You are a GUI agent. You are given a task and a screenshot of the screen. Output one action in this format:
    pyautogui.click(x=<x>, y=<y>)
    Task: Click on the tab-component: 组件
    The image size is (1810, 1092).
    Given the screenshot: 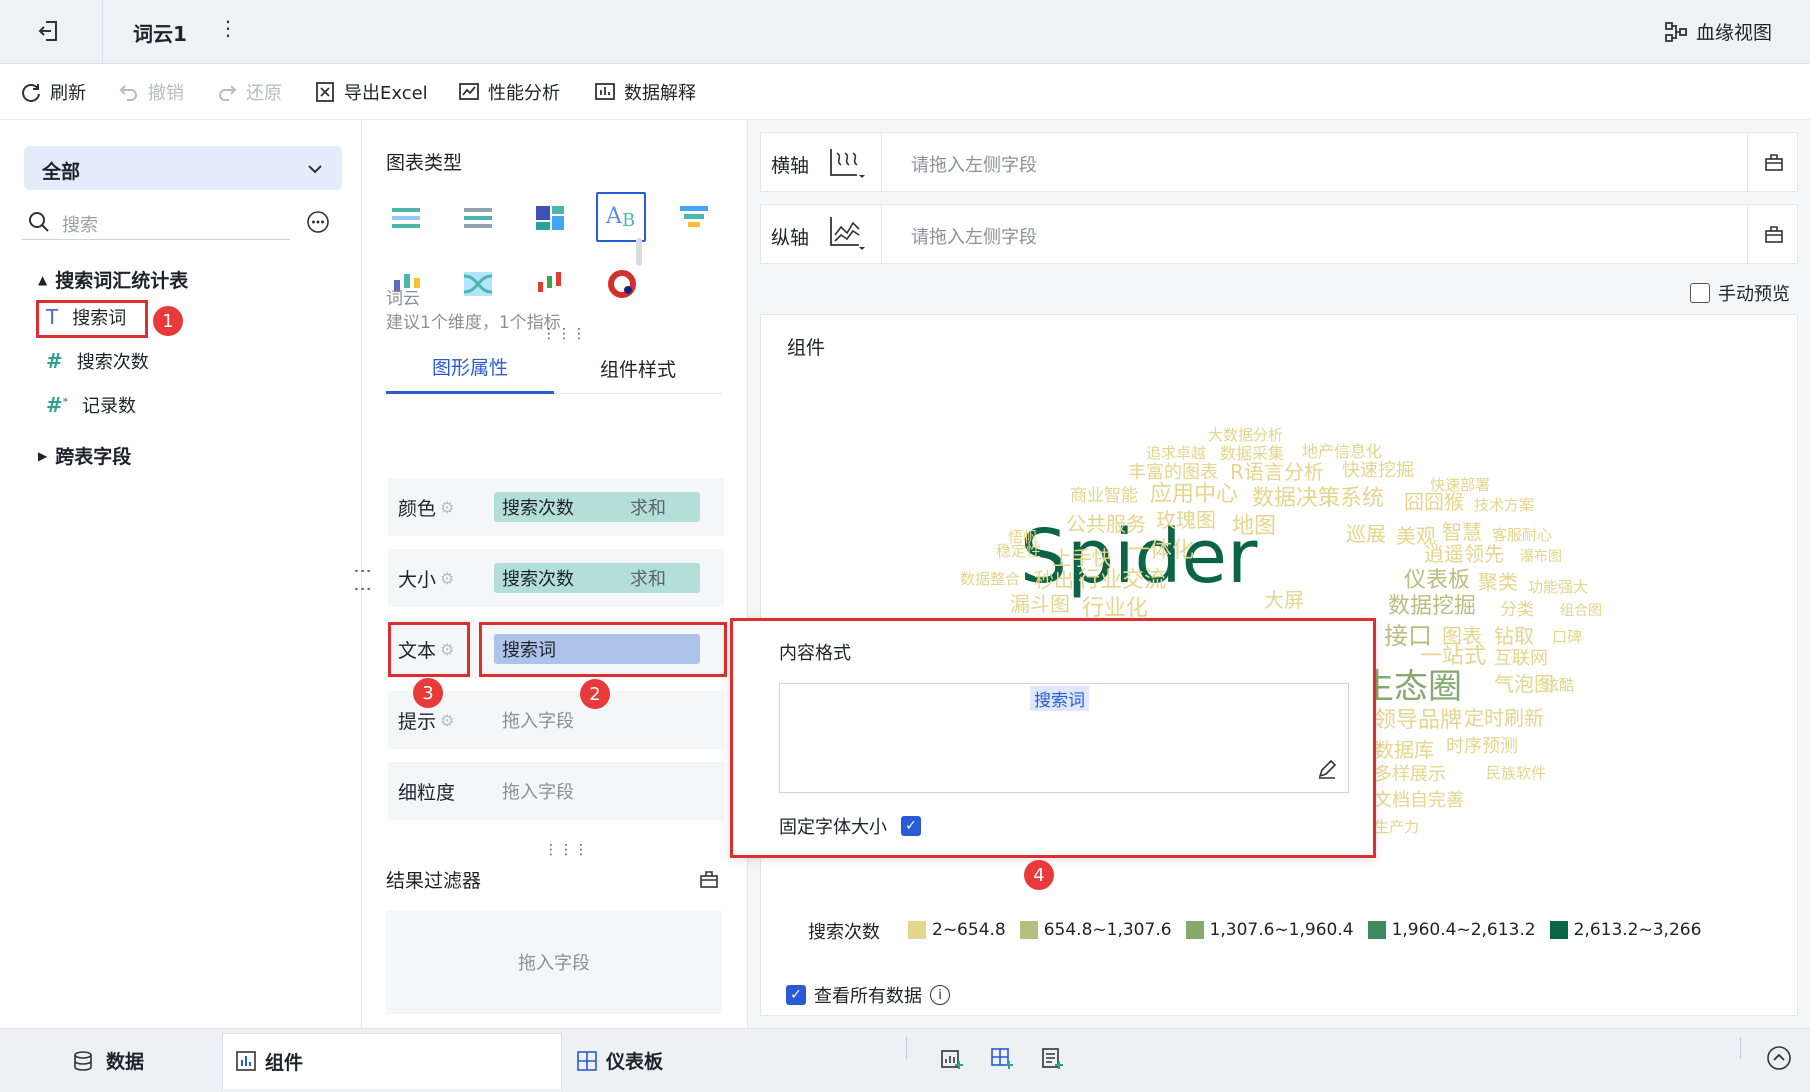 What is the action you would take?
    pyautogui.click(x=392, y=1061)
    